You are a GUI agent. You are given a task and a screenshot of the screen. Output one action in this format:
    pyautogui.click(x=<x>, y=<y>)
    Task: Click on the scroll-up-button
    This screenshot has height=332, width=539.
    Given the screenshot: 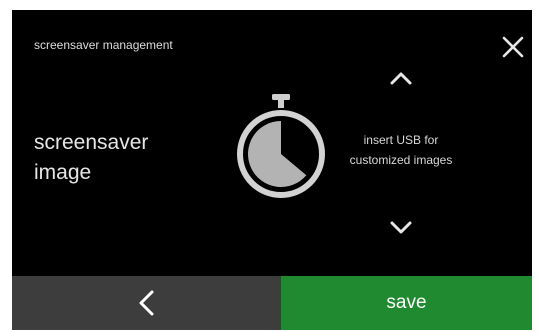 What is the action you would take?
    pyautogui.click(x=401, y=79)
    